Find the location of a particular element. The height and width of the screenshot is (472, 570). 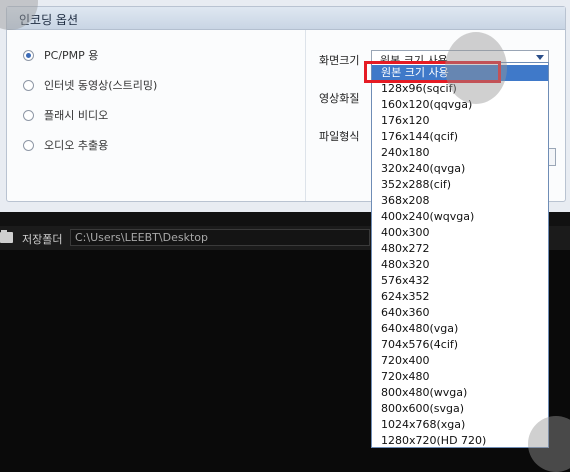

radio-label: PC/PMP 용 is located at coordinates (71, 55).